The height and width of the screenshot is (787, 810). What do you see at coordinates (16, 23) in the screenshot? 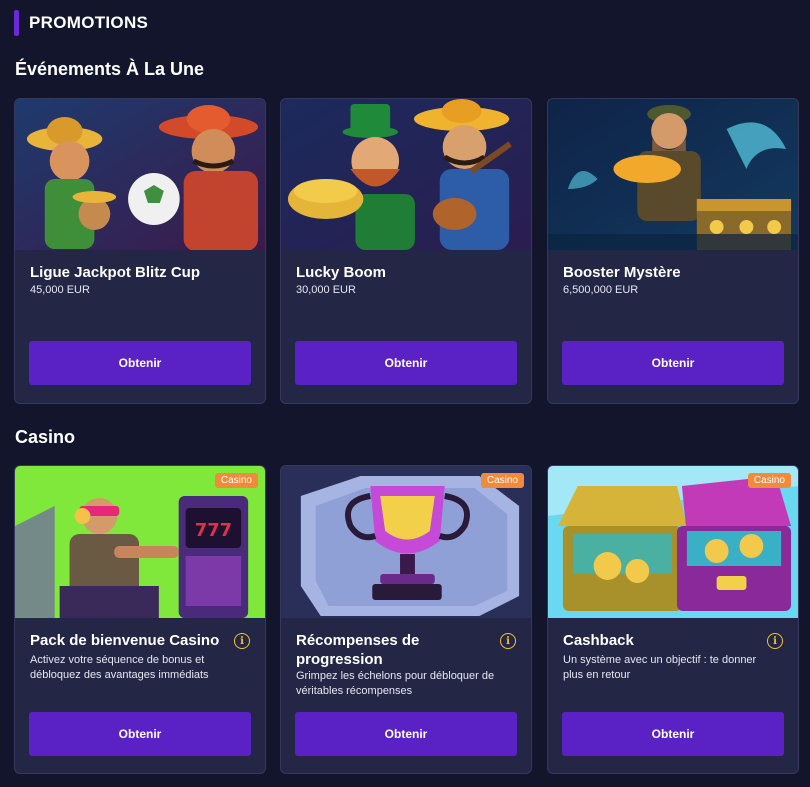
I see `header-accent-bar` at bounding box center [16, 23].